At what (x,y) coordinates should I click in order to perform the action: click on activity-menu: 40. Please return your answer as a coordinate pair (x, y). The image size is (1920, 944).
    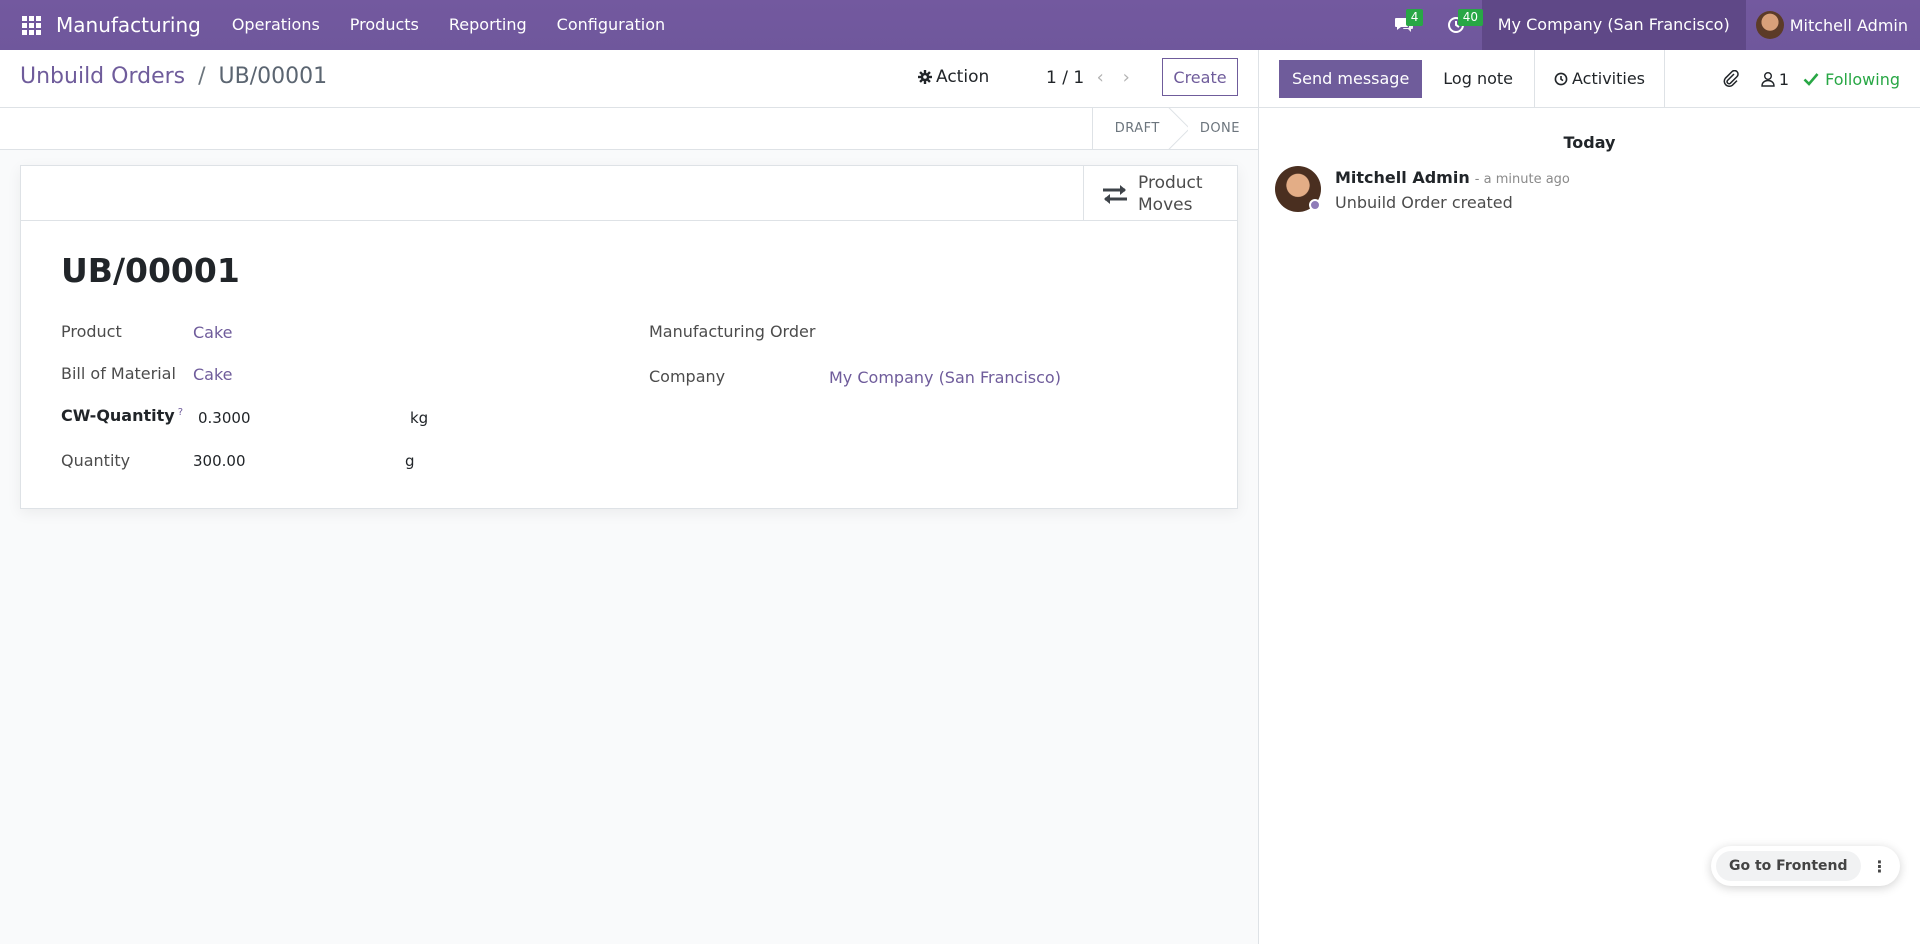
    Looking at the image, I should click on (1457, 25).